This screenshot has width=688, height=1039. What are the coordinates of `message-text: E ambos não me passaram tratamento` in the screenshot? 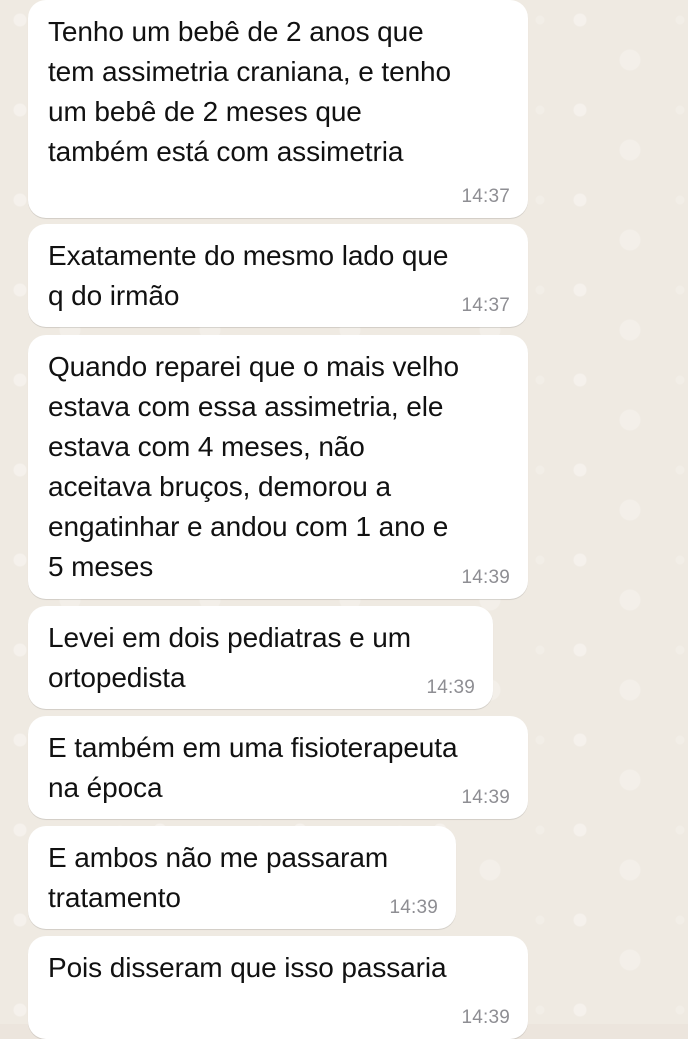 It's located at (218, 877).